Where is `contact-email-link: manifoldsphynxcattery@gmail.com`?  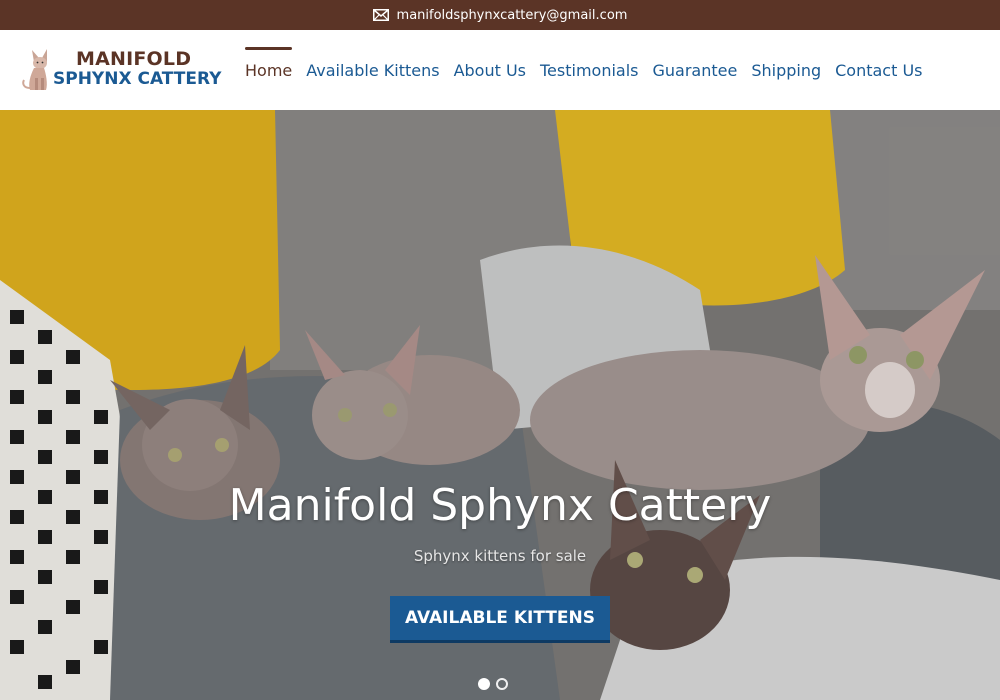 contact-email-link: manifoldsphynxcattery@gmail.com is located at coordinates (512, 15).